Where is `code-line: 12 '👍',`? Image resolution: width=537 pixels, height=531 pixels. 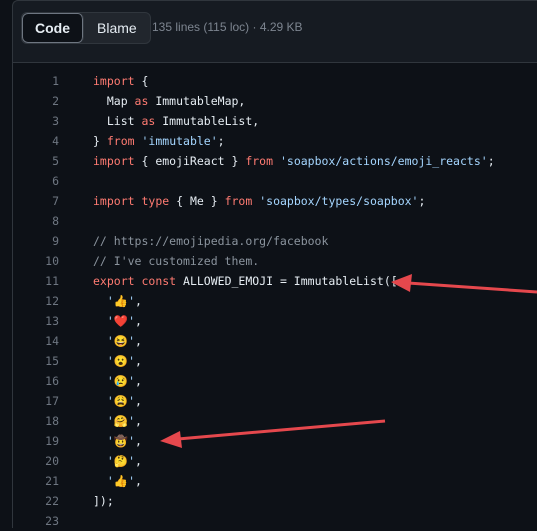 code-line: 12 '👍', is located at coordinates (275, 301).